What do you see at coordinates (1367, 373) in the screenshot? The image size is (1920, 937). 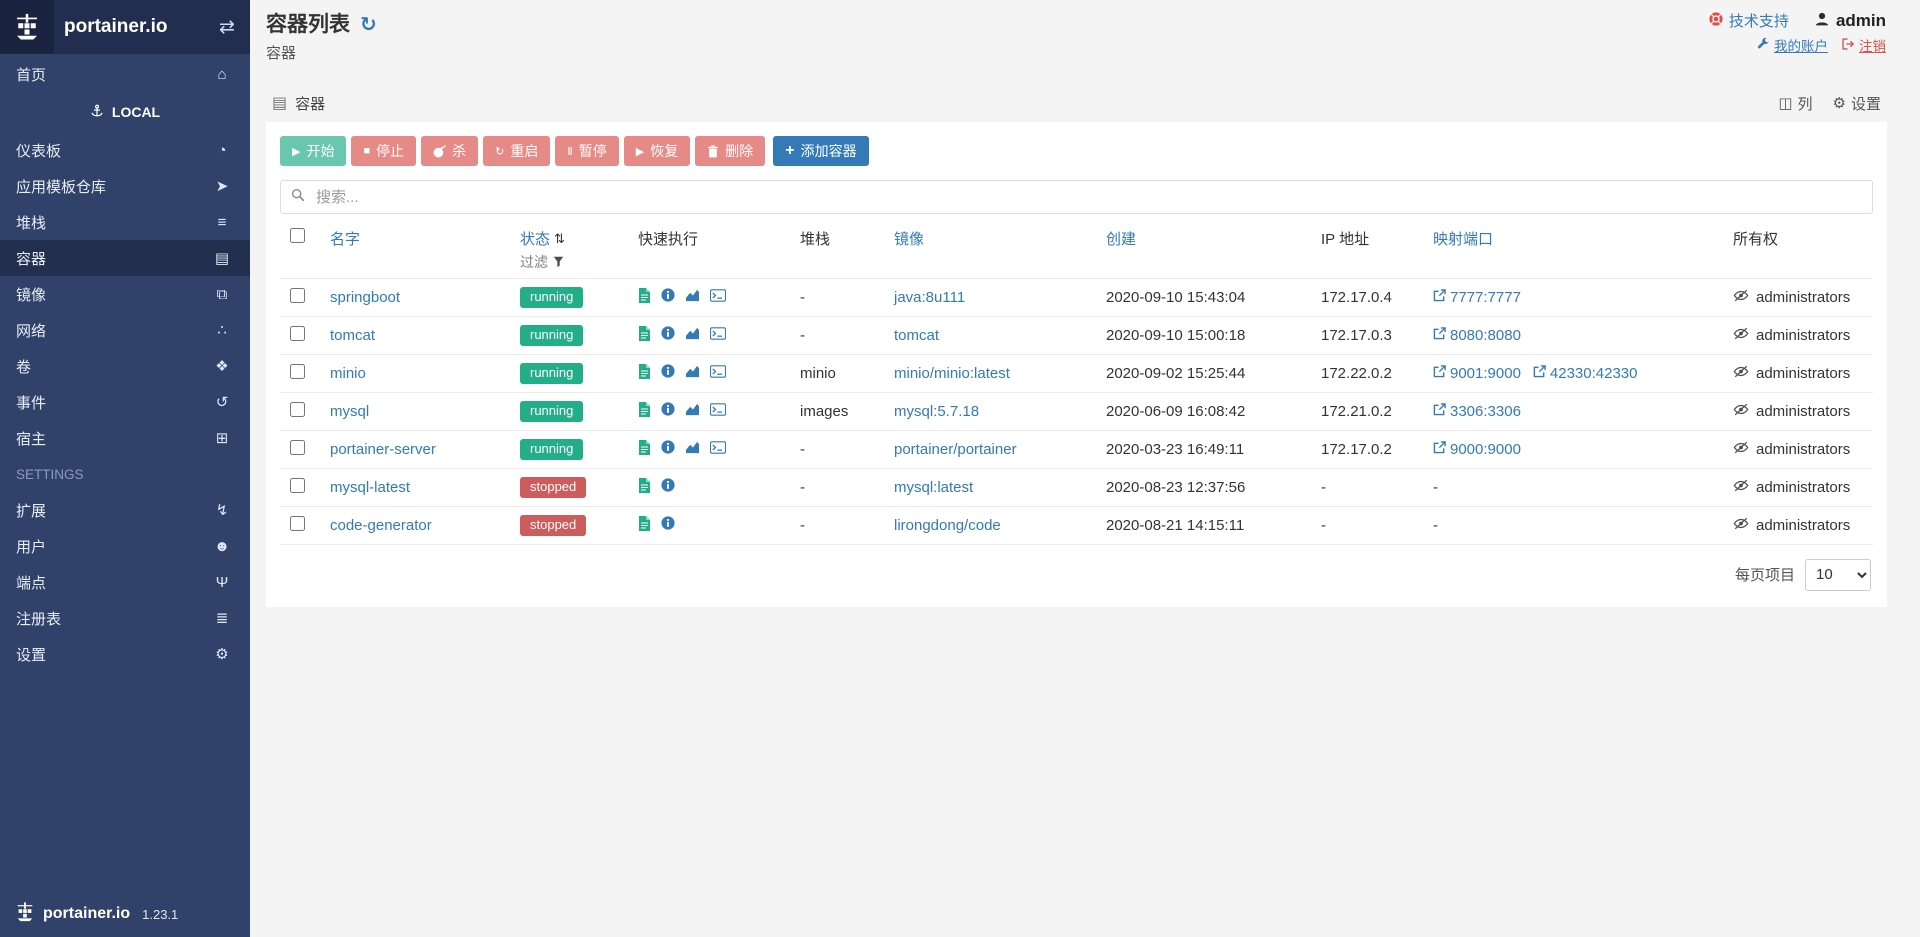 I see `ip-cell: 172.22.0.2` at bounding box center [1367, 373].